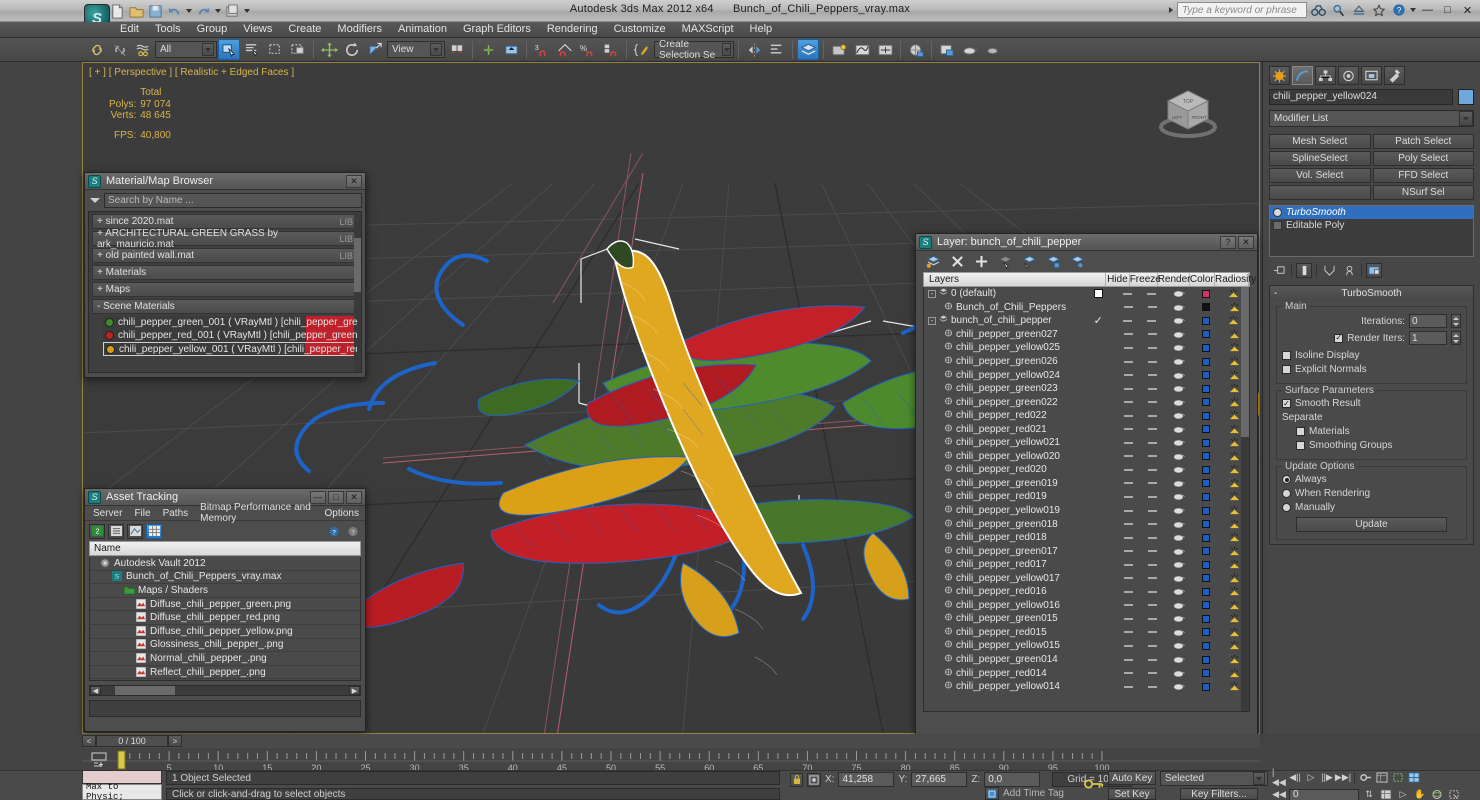  Describe the element at coordinates (225, 632) in the screenshot. I see `asset-row: Diffuse_chili_pepper_yellow.png` at that location.